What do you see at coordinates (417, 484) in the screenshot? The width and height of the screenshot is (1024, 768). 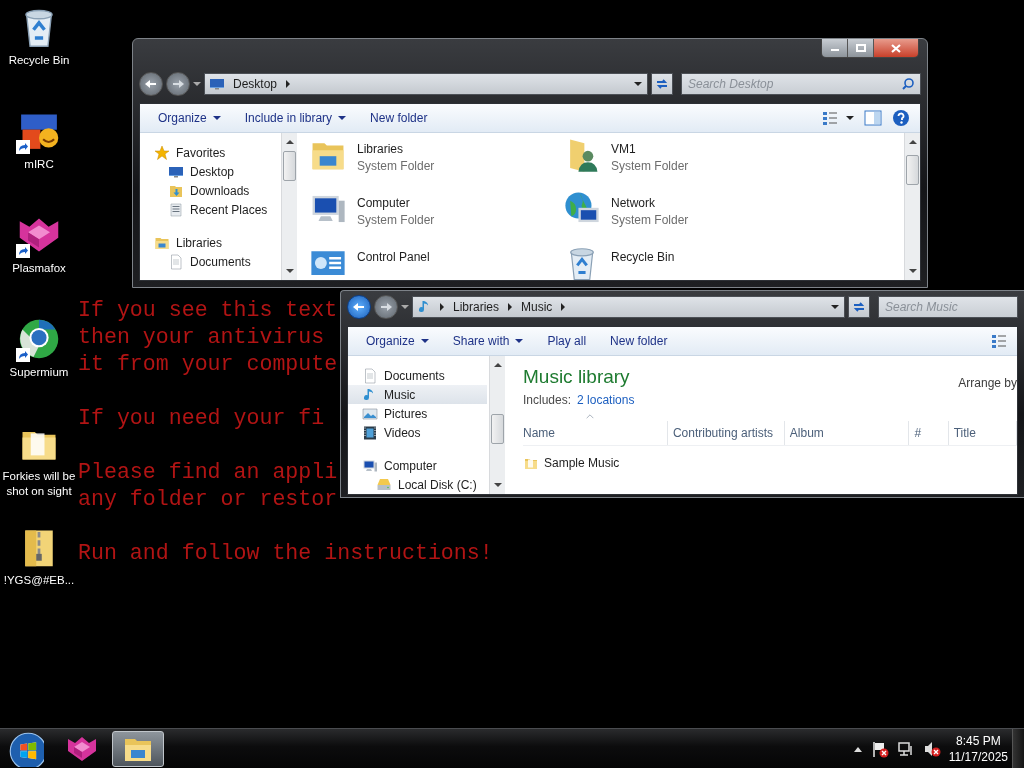 I see `nav-item: Local Disk (C:)` at bounding box center [417, 484].